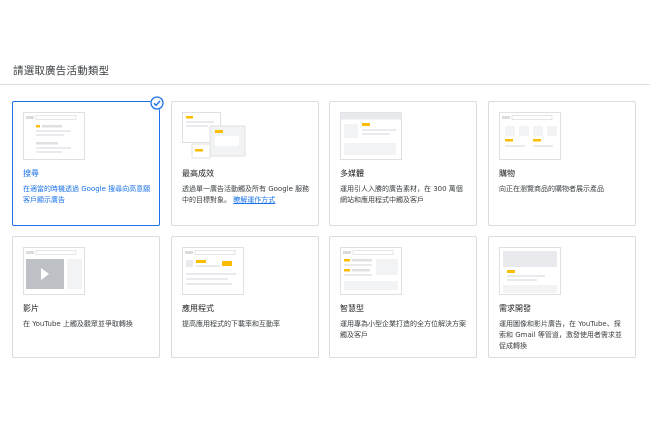 The image size is (650, 430). What do you see at coordinates (87, 194) in the screenshot?
I see `card-description: 在適當的時機透過 Google 搜尋向高意願客戶顯示廣告` at bounding box center [87, 194].